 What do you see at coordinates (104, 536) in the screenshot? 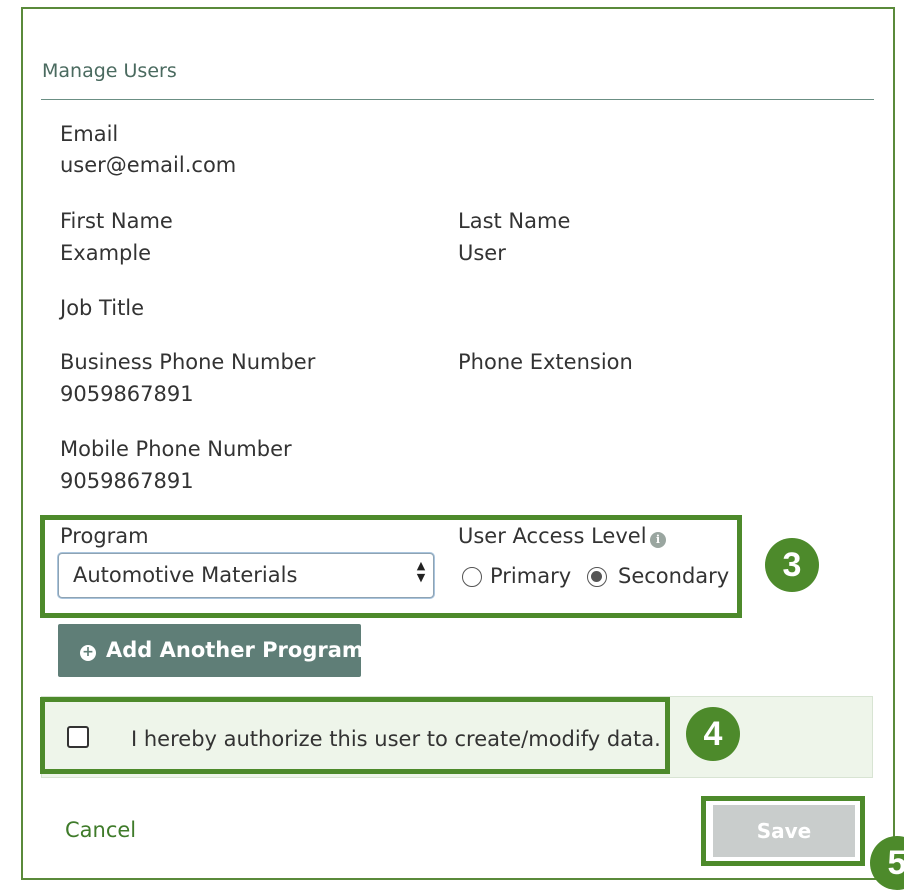
I see `program-label: Program` at bounding box center [104, 536].